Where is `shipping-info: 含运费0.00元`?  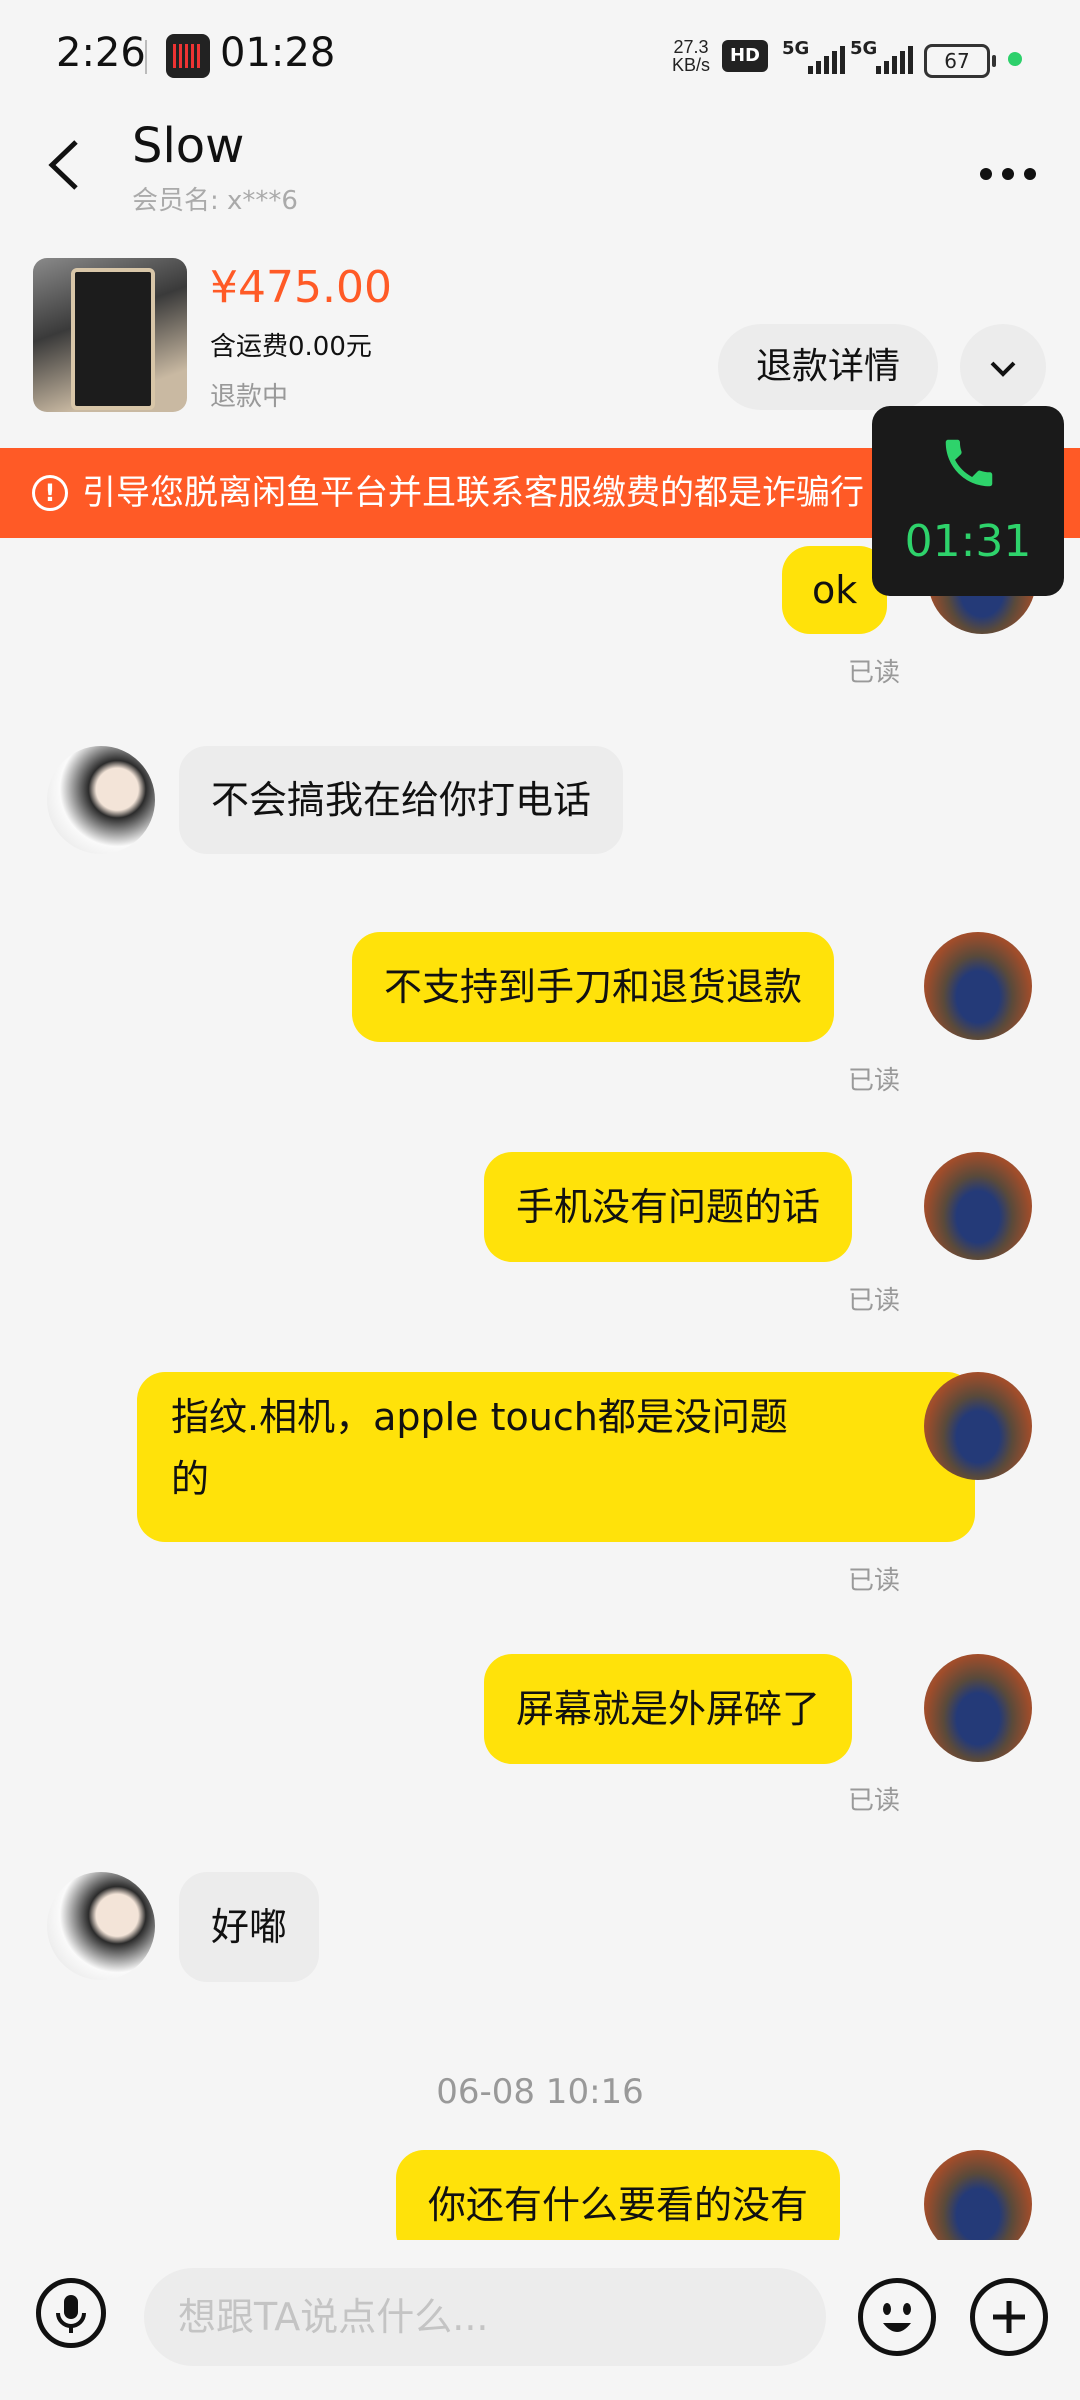
shipping-info: 含运费0.00元 is located at coordinates (291, 347).